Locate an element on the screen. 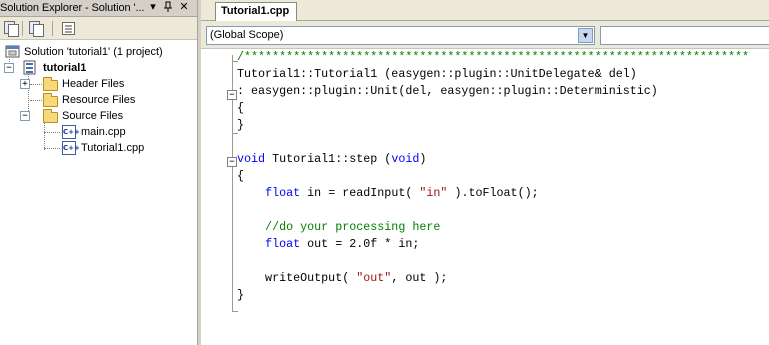 The width and height of the screenshot is (769, 345). project-label: tutorial1 is located at coordinates (65, 68).